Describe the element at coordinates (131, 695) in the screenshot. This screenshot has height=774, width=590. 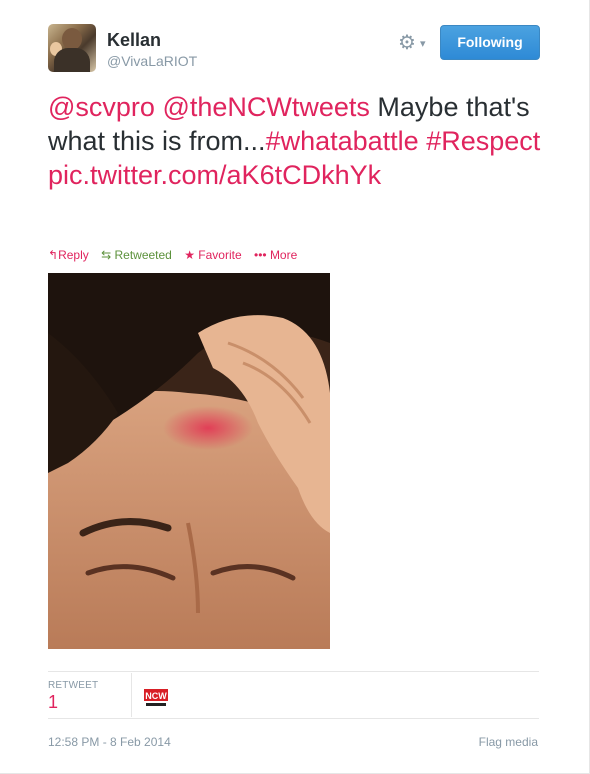
I see `stats-separator` at that location.